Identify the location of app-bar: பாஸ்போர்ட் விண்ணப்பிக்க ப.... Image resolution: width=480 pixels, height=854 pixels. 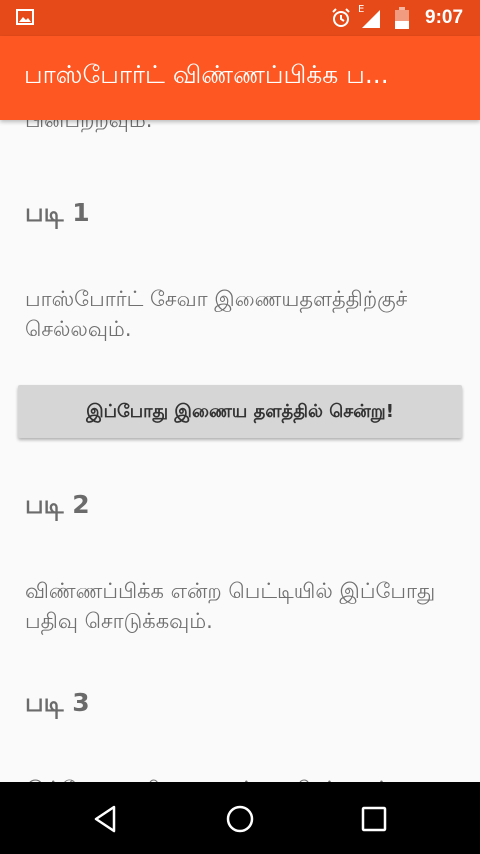
(240, 78).